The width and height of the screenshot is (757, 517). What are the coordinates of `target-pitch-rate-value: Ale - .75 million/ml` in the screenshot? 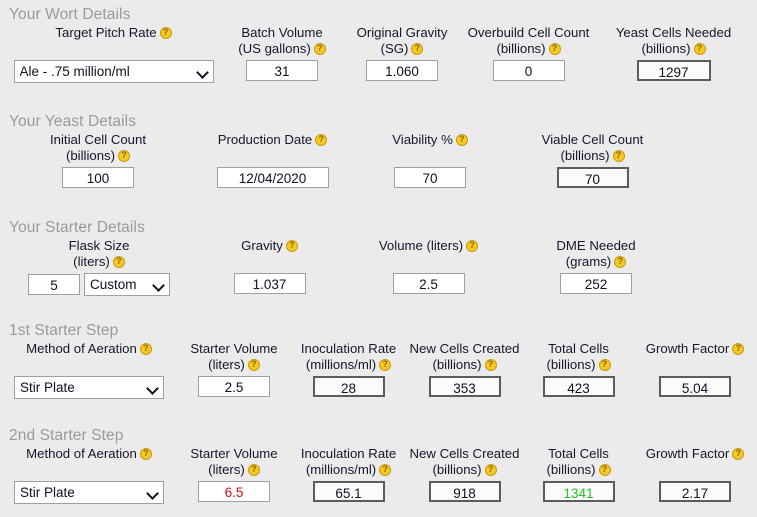 It's located at (74, 71).